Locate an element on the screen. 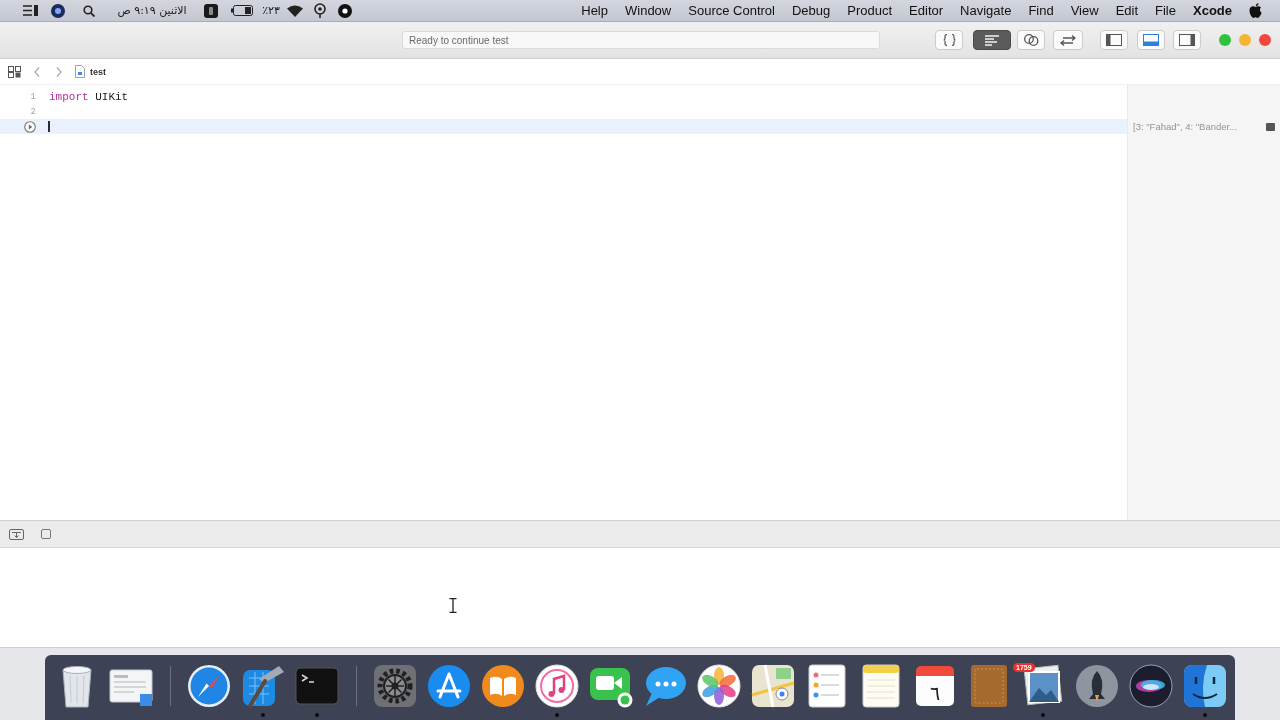 The height and width of the screenshot is (720, 1280). hammer-icon is located at coordinates (263, 686).